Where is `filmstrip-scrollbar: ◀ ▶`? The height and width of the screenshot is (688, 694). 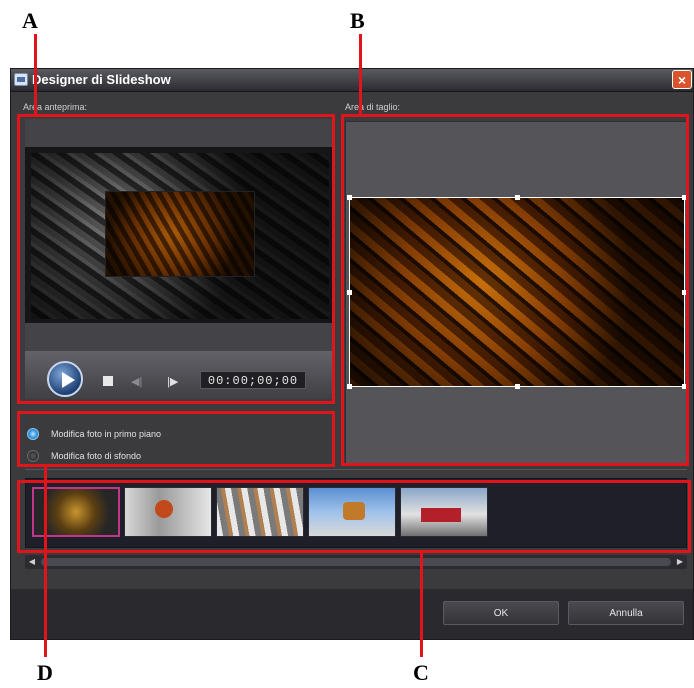
filmstrip-scrollbar: ◀ ▶ is located at coordinates (356, 562).